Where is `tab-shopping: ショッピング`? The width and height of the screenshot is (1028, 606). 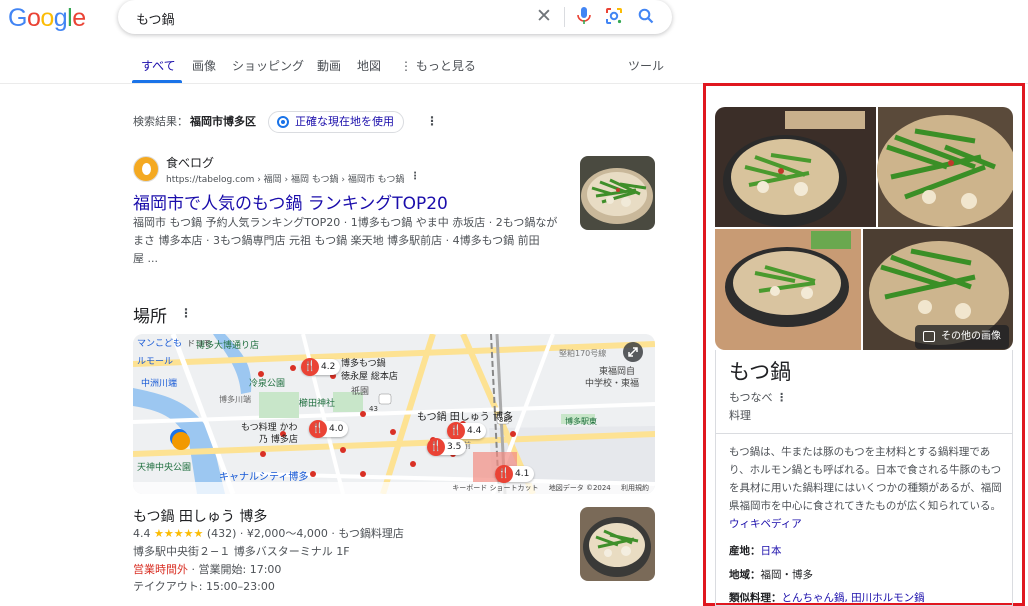 tab-shopping: ショッピング is located at coordinates (268, 65).